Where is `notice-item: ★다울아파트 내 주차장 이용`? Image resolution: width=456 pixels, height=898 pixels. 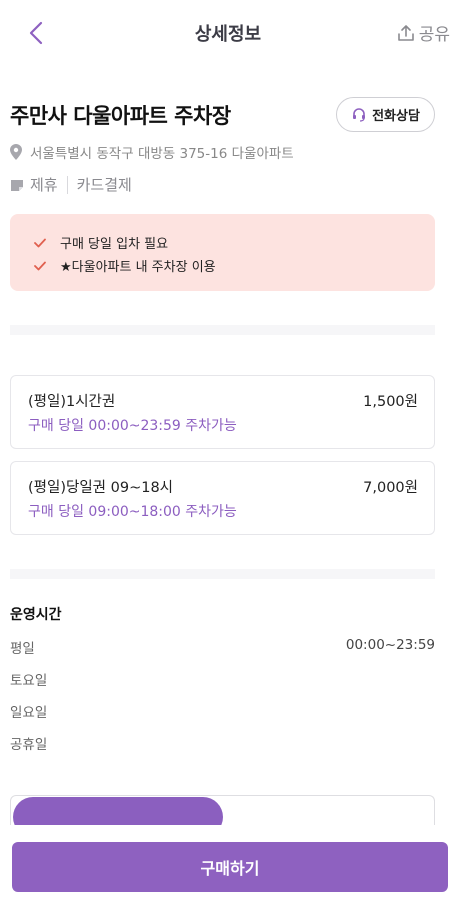
notice-item: ★다울아파트 내 주차장 이용 is located at coordinates (222, 265).